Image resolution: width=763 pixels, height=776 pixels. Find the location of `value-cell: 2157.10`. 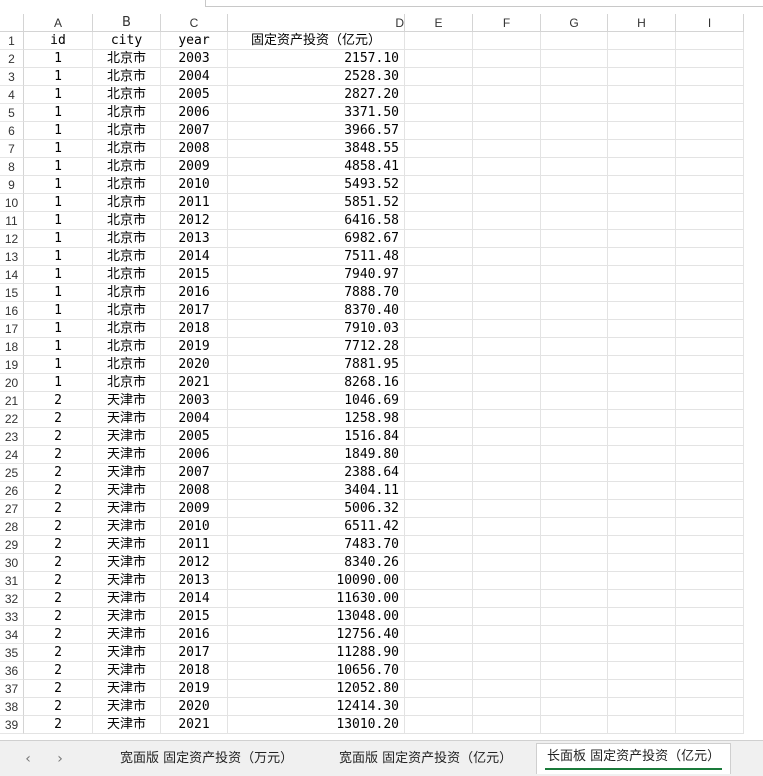

value-cell: 2157.10 is located at coordinates (316, 59).